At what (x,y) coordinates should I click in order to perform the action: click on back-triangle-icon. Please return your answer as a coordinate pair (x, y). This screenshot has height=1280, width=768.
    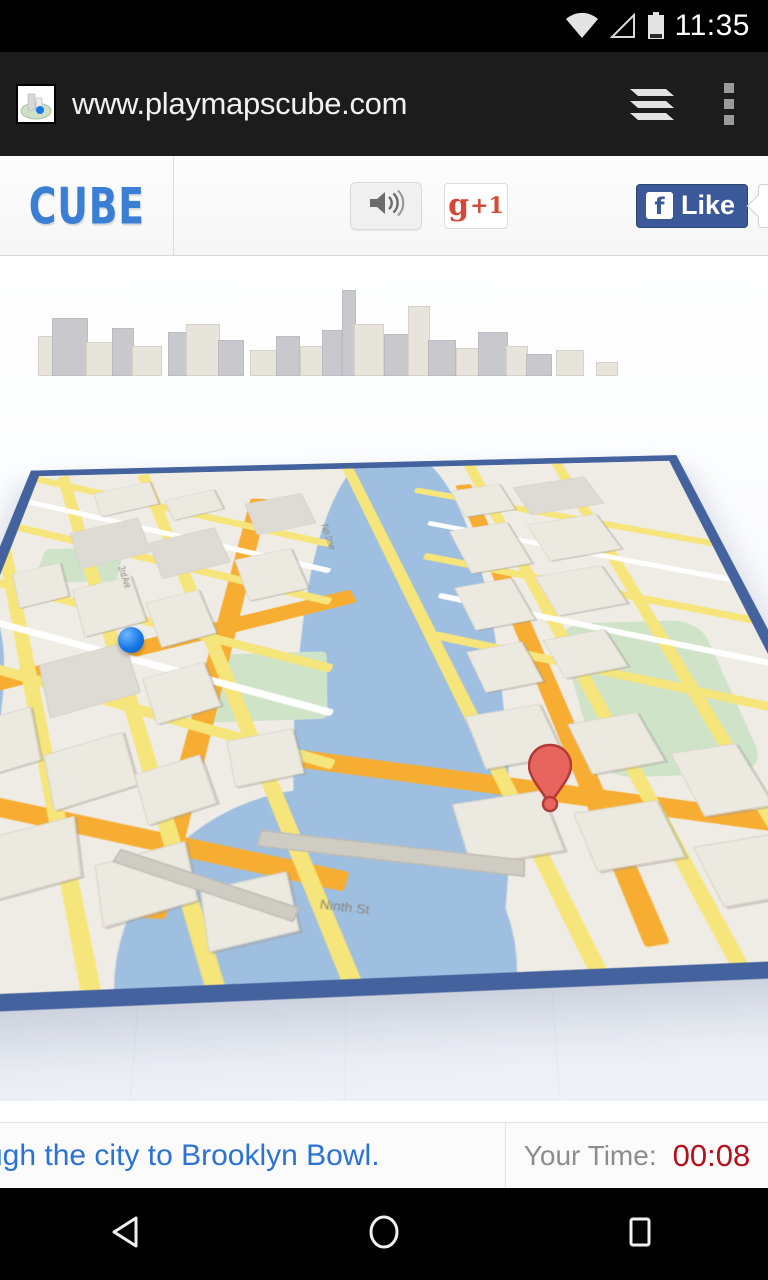
    Looking at the image, I should click on (128, 1234).